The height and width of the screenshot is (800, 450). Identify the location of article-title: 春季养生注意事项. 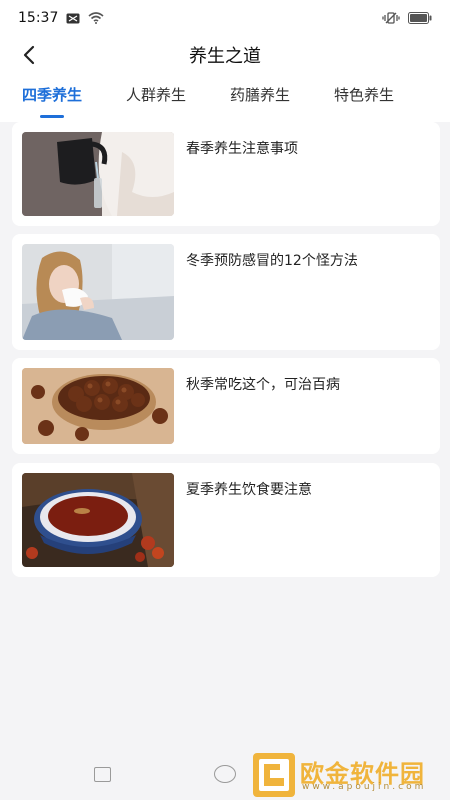
(242, 149).